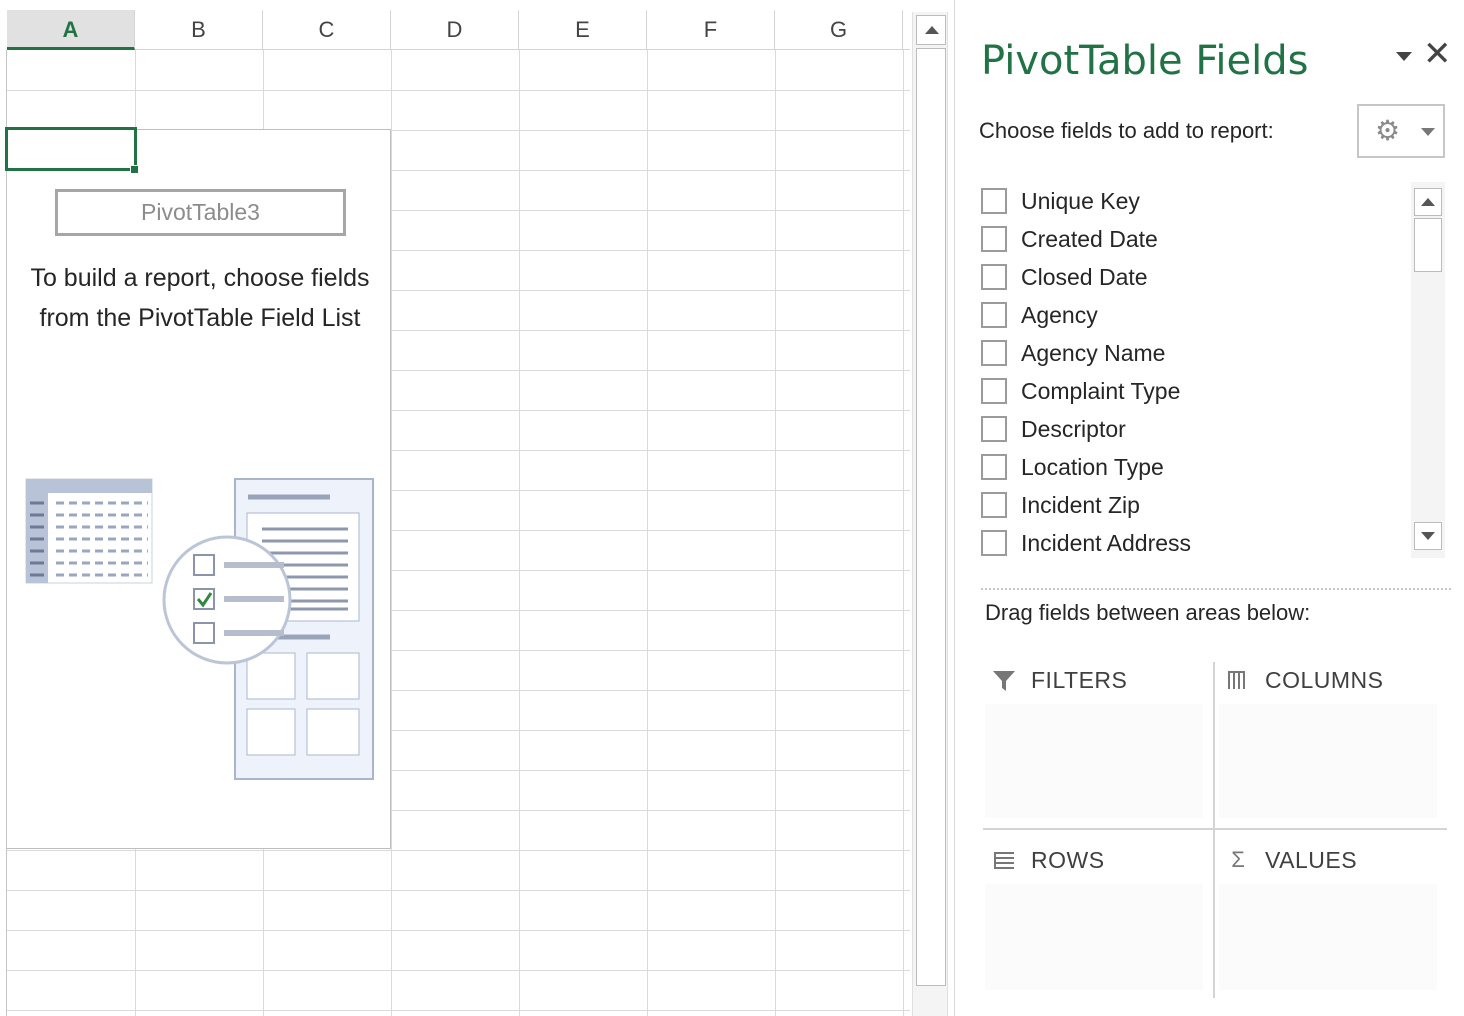 The image size is (1464, 1016). I want to click on values-area: Σ VALUES, so click(1332, 920).